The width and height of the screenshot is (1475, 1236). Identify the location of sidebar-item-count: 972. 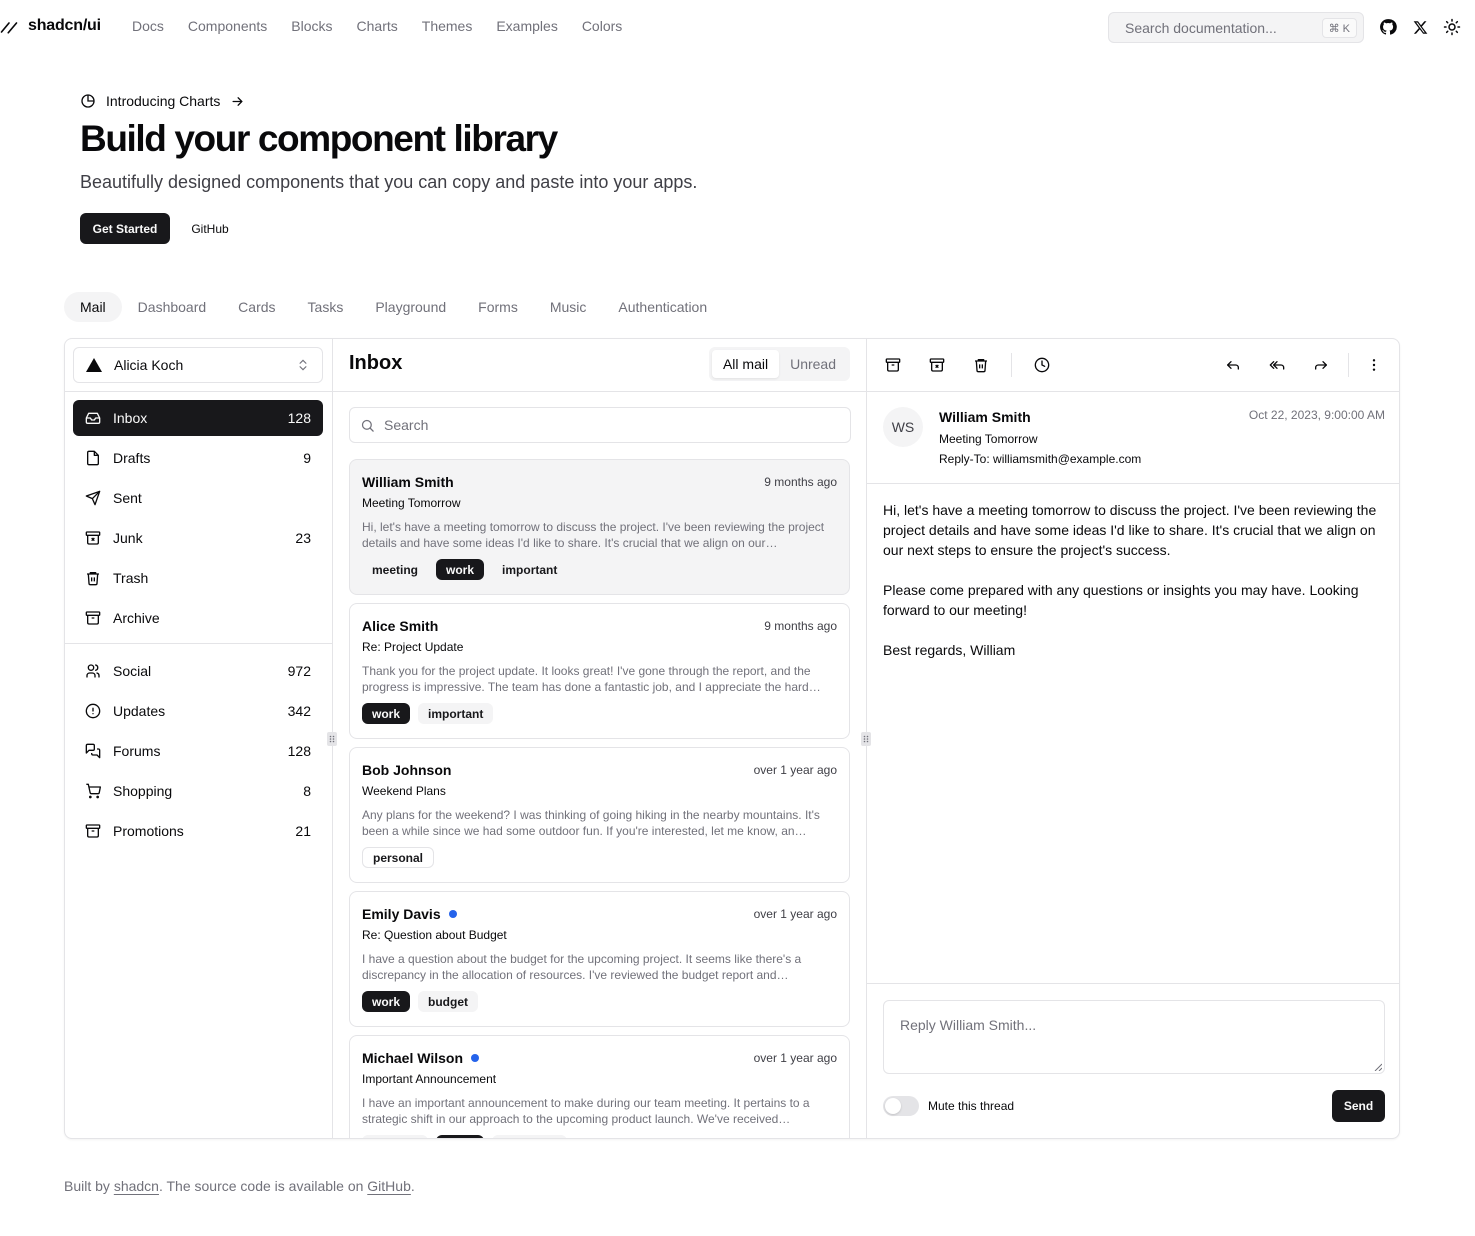
(299, 671).